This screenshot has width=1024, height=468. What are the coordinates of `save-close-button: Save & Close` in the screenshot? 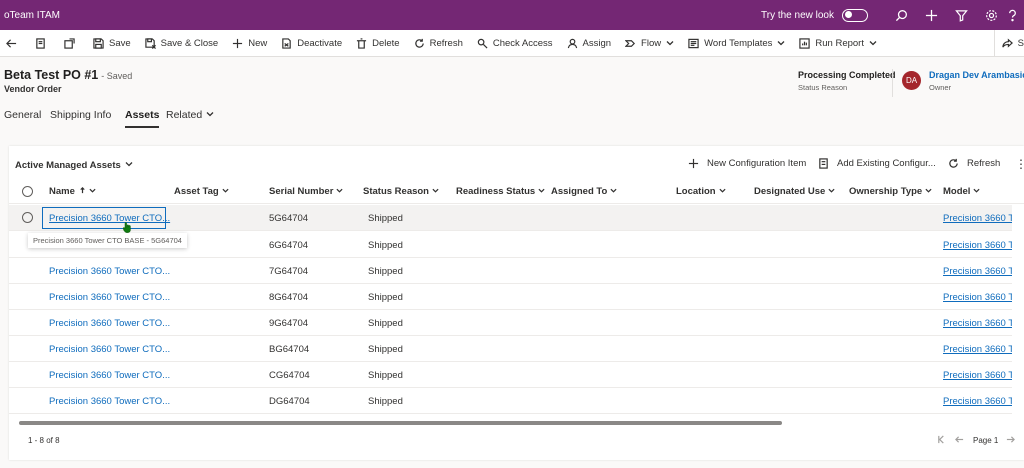 It's located at (182, 43).